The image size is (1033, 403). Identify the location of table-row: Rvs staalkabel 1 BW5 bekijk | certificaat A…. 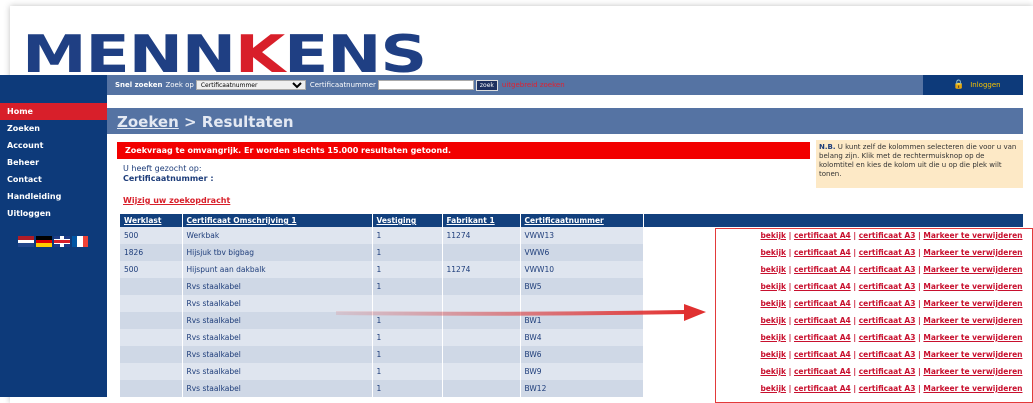
(572, 286).